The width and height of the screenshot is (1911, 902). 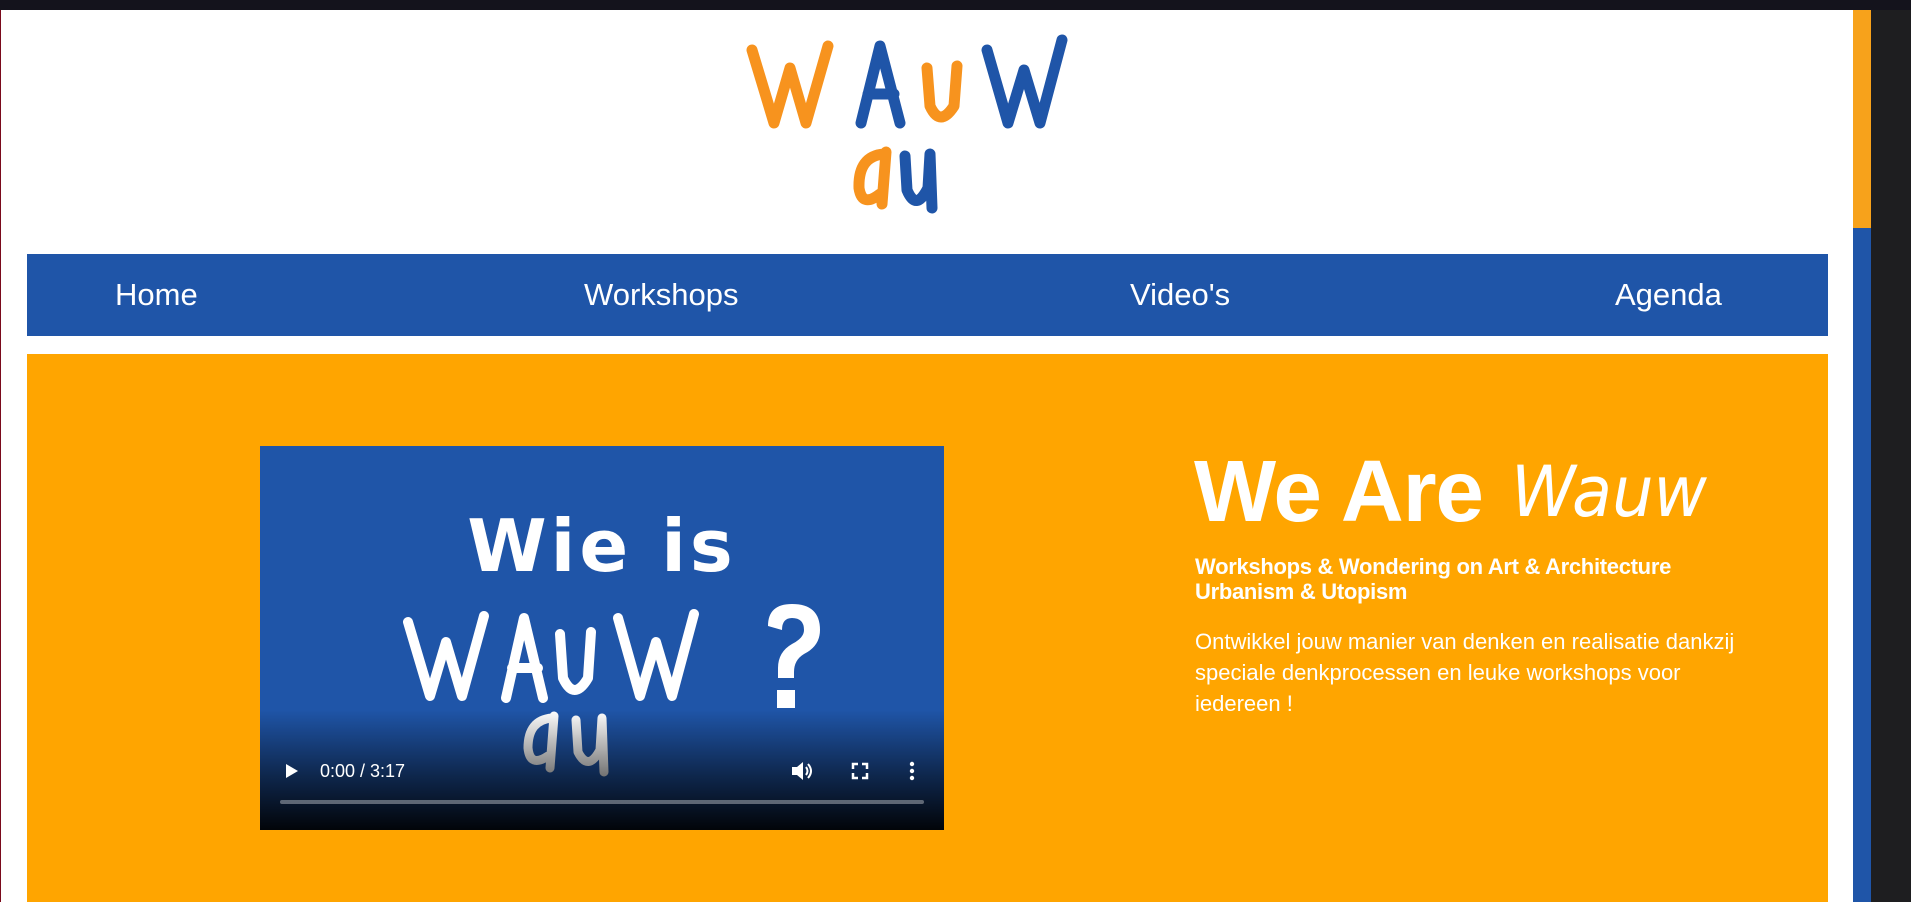 I want to click on wauw-logo, so click(x=925, y=128).